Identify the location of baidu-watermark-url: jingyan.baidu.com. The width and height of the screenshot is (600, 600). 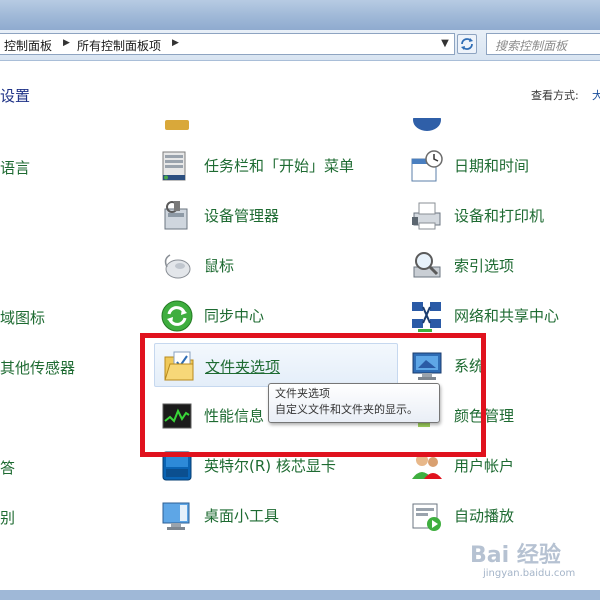
(529, 573).